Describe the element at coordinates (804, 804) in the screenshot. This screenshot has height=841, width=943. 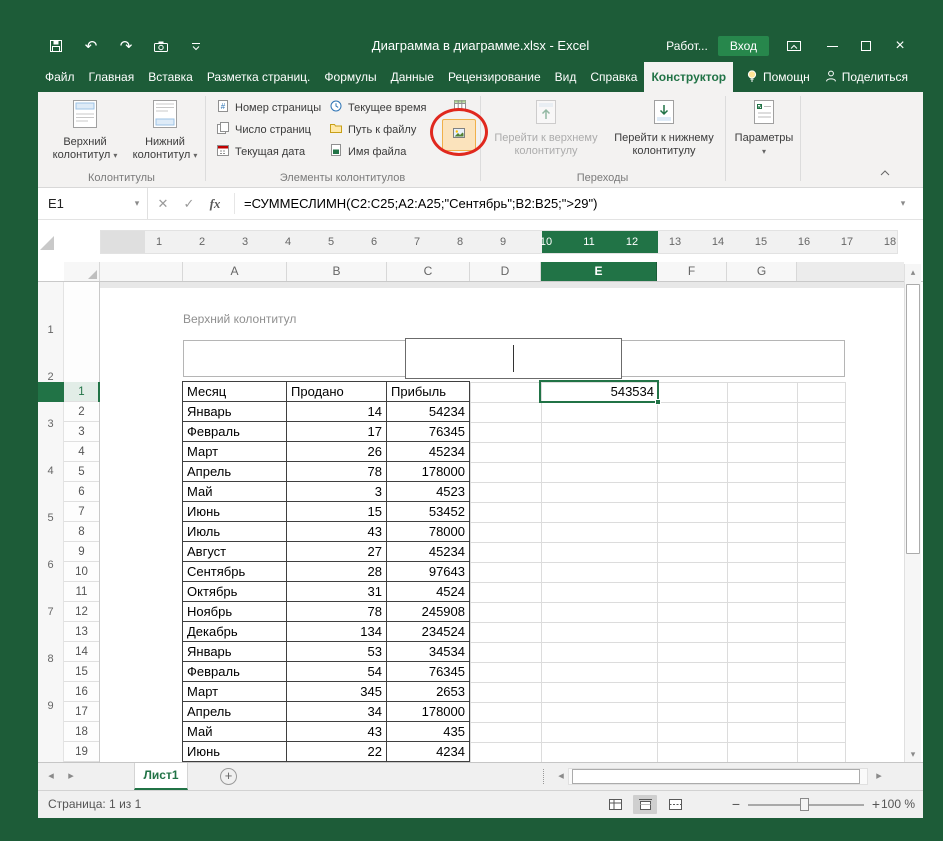
I see `zoom-slider-thumb` at that location.